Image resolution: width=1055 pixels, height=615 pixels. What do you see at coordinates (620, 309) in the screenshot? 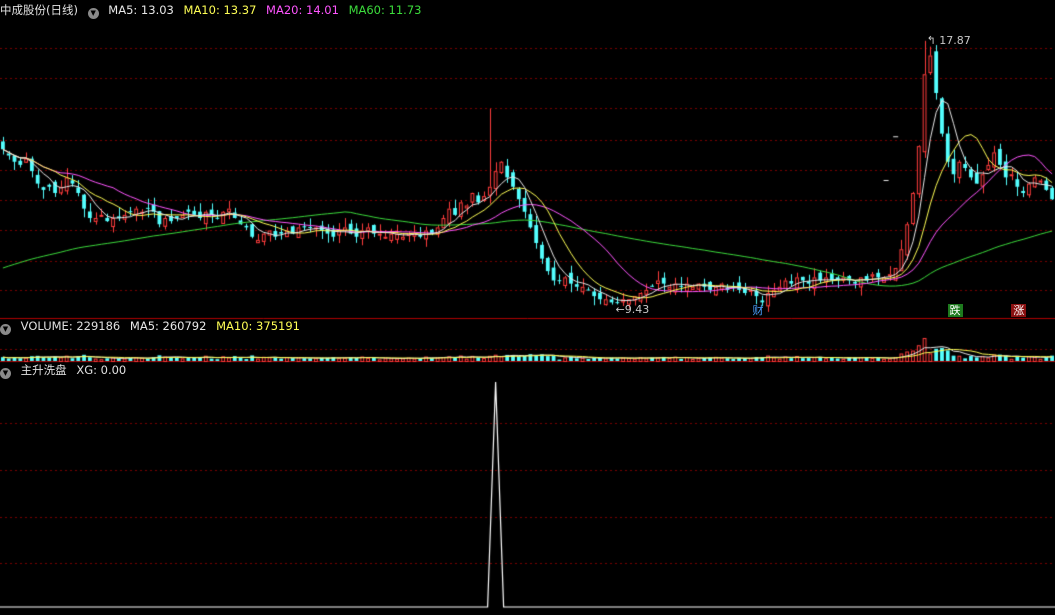
I see `low-arrow-icon: ←` at bounding box center [620, 309].